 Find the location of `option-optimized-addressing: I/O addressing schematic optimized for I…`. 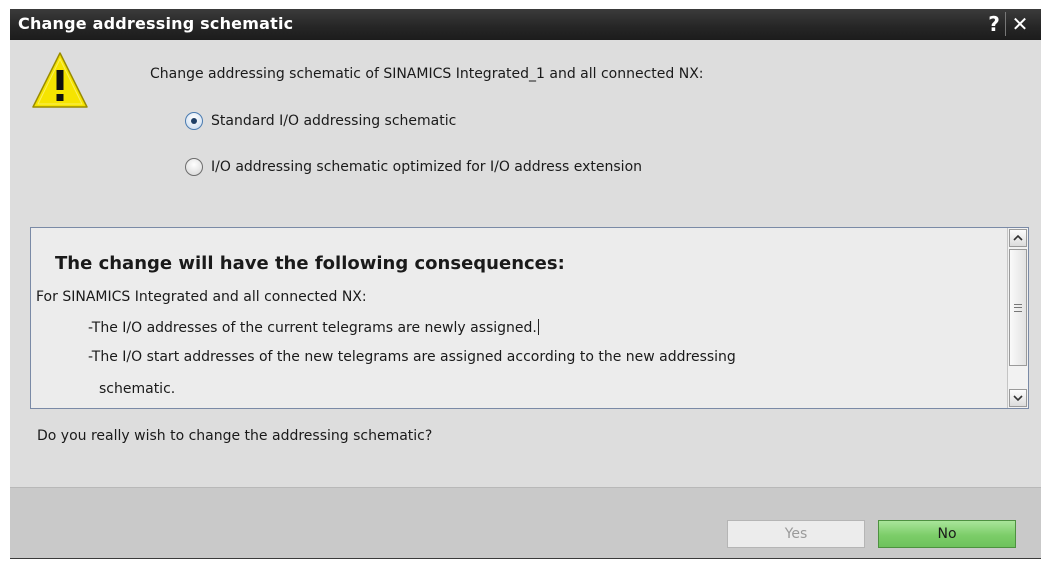

option-optimized-addressing: I/O addressing schematic optimized for I… is located at coordinates (413, 167).